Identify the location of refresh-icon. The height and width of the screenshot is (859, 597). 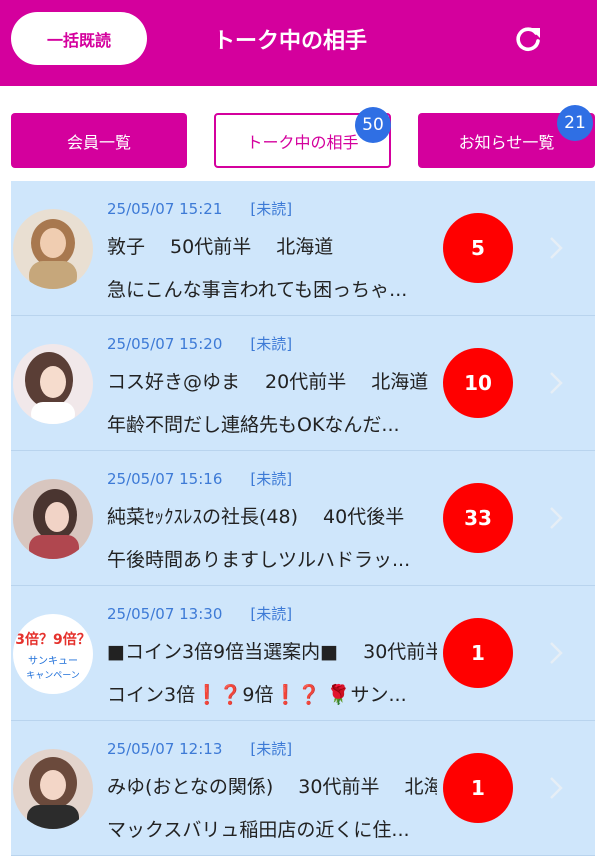
(528, 39).